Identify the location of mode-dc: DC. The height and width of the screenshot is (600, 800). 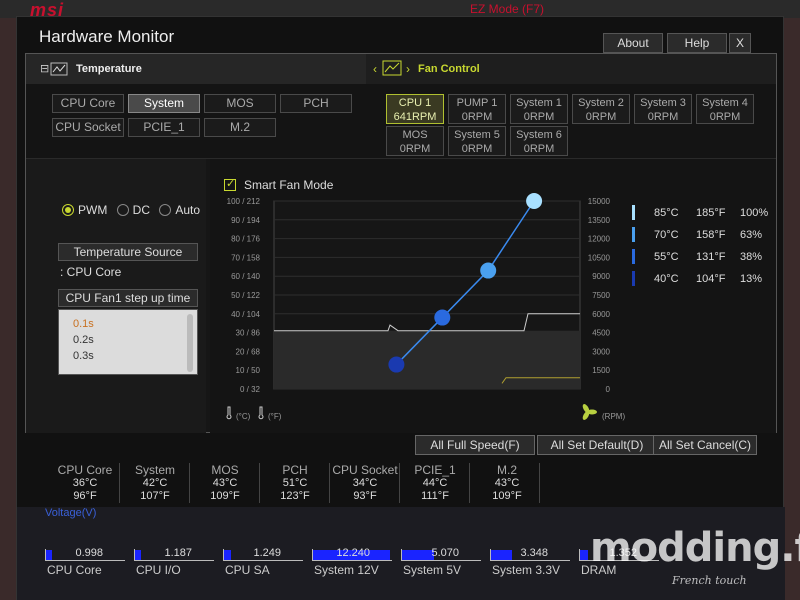
(133, 210).